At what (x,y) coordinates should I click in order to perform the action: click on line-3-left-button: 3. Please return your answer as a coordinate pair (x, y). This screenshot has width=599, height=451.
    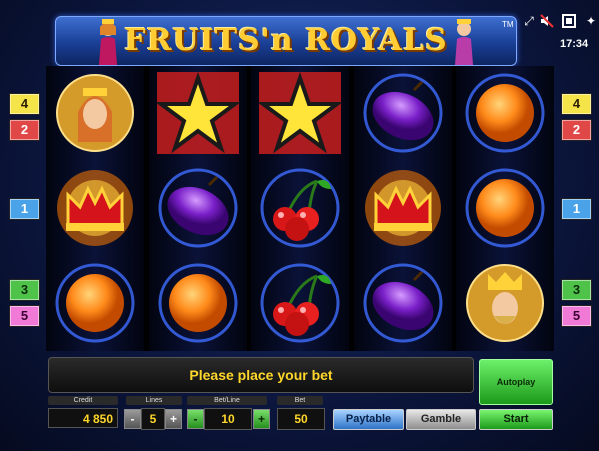
    Looking at the image, I should click on (24, 290).